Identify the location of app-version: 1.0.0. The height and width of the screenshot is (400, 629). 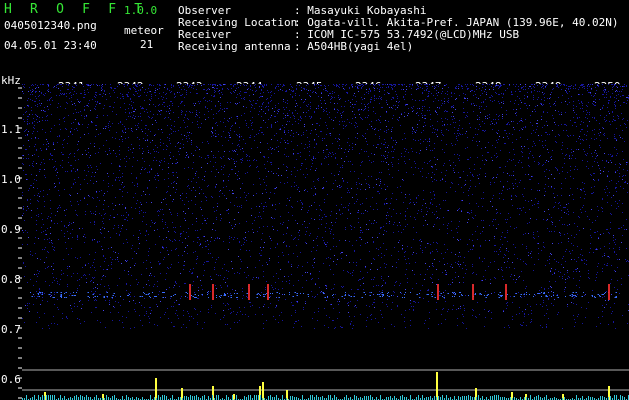
(141, 10).